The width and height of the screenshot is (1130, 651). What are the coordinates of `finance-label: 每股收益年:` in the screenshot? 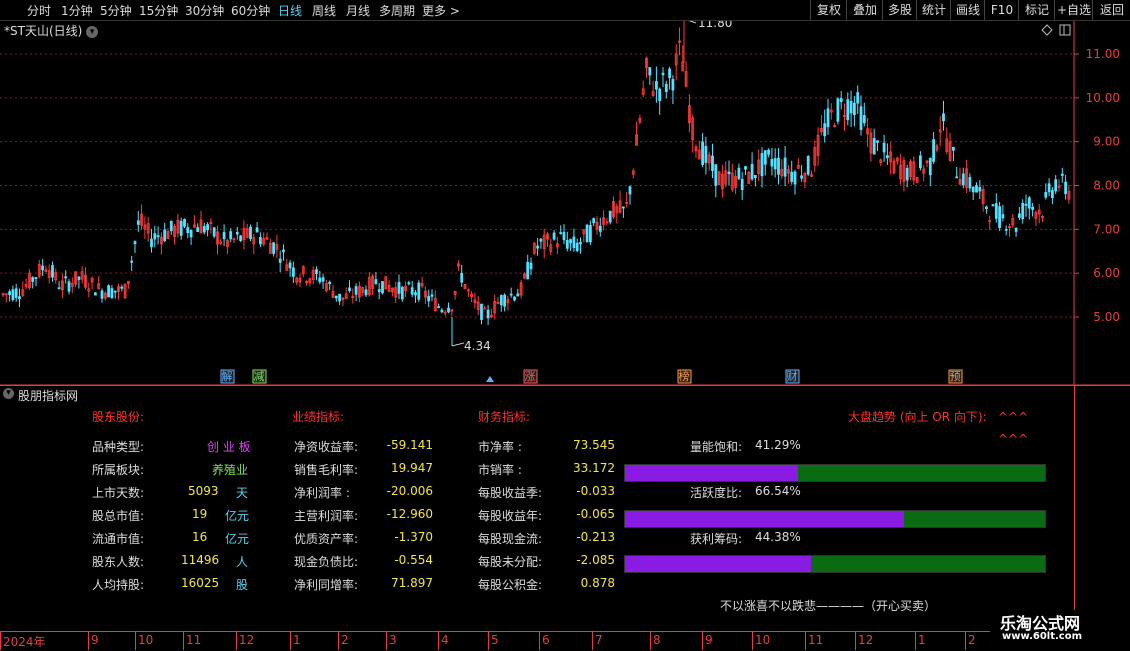 It's located at (510, 516).